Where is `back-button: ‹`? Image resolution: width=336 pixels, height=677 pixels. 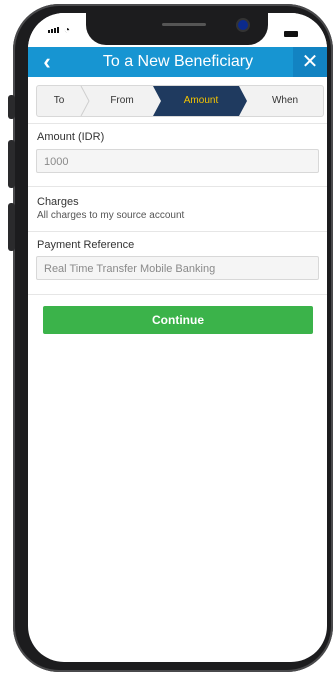
back-button: ‹ is located at coordinates (47, 62).